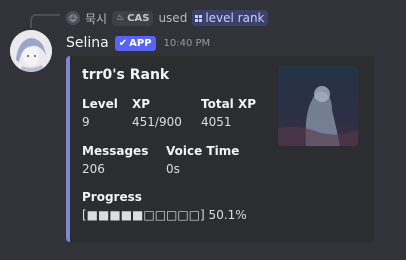 Image resolution: width=406 pixels, height=260 pixels. I want to click on field-messages: Messages 206, so click(115, 160).